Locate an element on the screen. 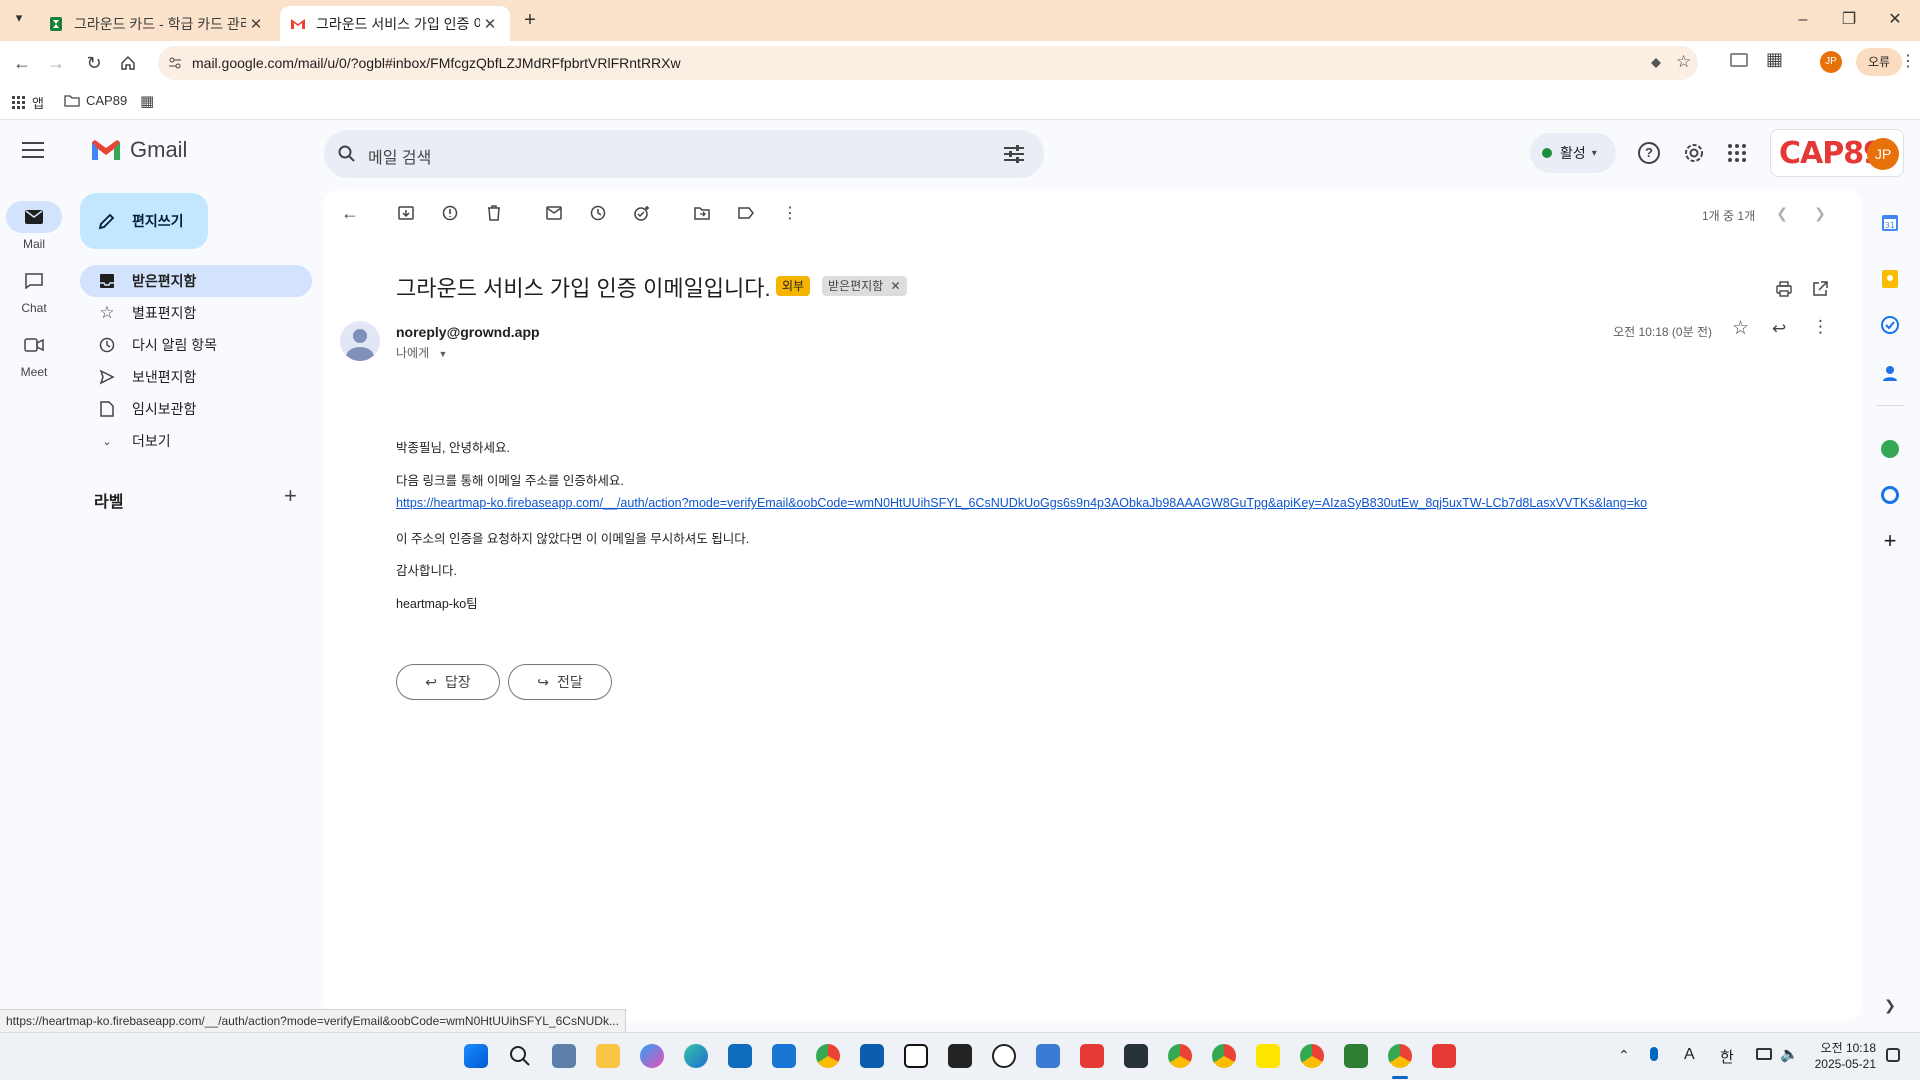  add-label-icon: + is located at coordinates (290, 496).